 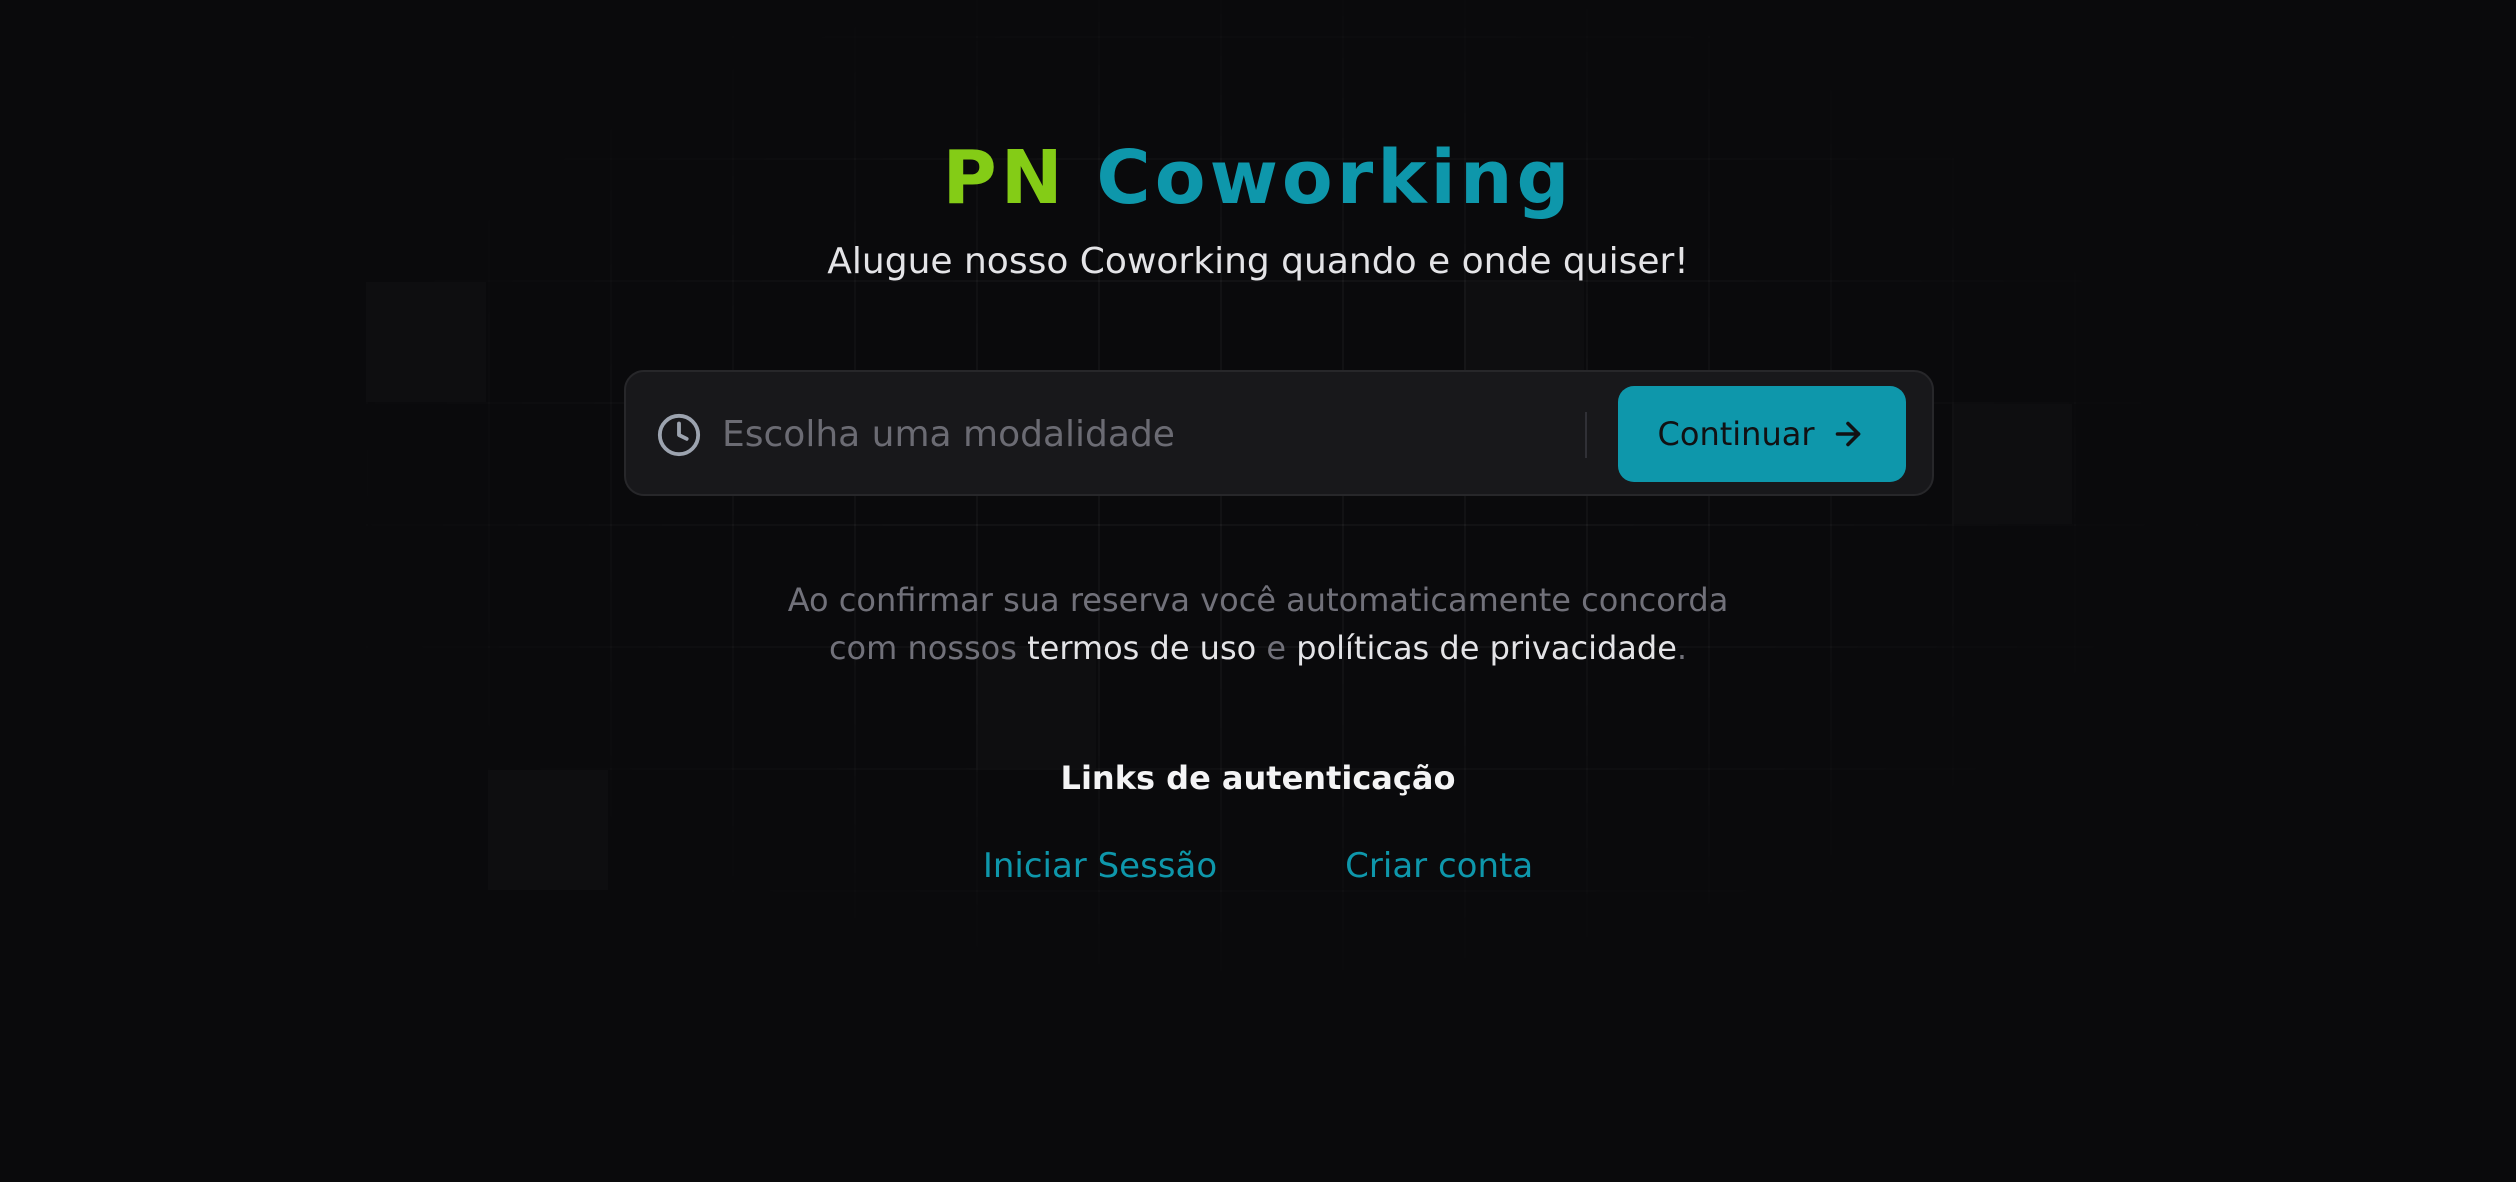 What do you see at coordinates (1586, 435) in the screenshot?
I see `input-divider` at bounding box center [1586, 435].